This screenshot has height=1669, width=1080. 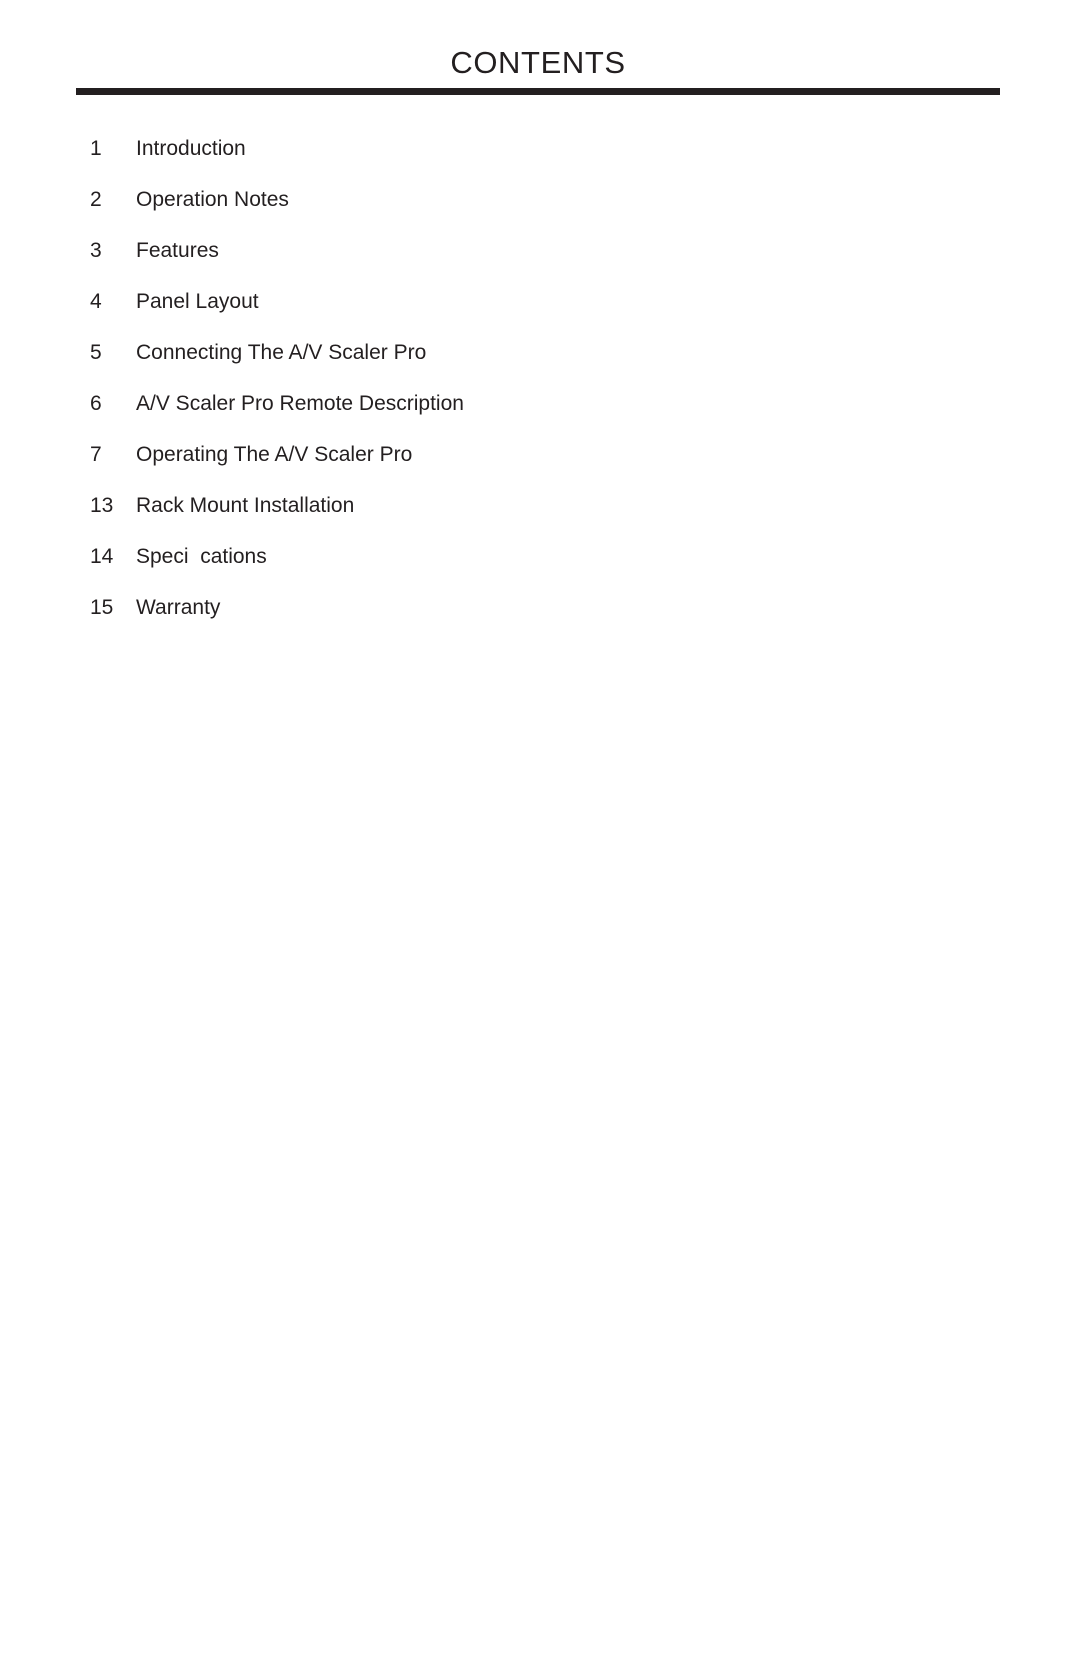 I want to click on toc-entry-page-number: 6, so click(x=96, y=403).